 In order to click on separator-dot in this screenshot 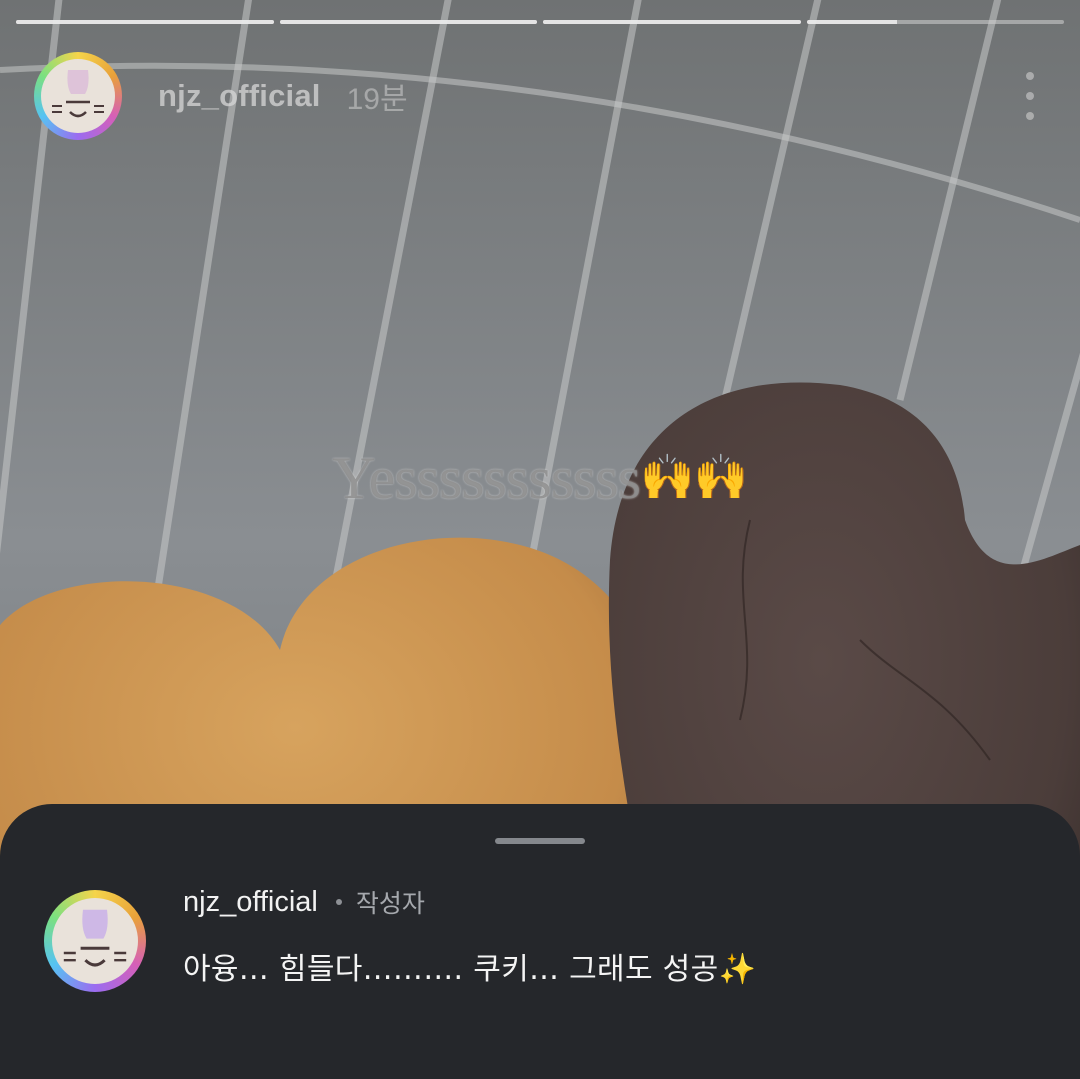, I will do `click(338, 902)`.